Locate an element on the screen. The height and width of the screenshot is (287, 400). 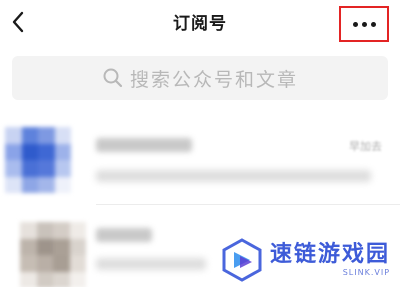
search-input: 搜索公众号和文章 is located at coordinates (200, 78).